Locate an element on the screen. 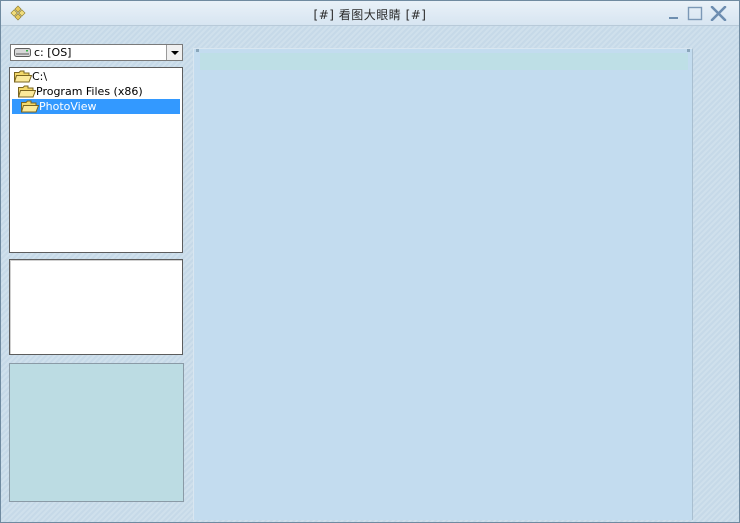  drive-value: c: [OS] is located at coordinates (53, 52).